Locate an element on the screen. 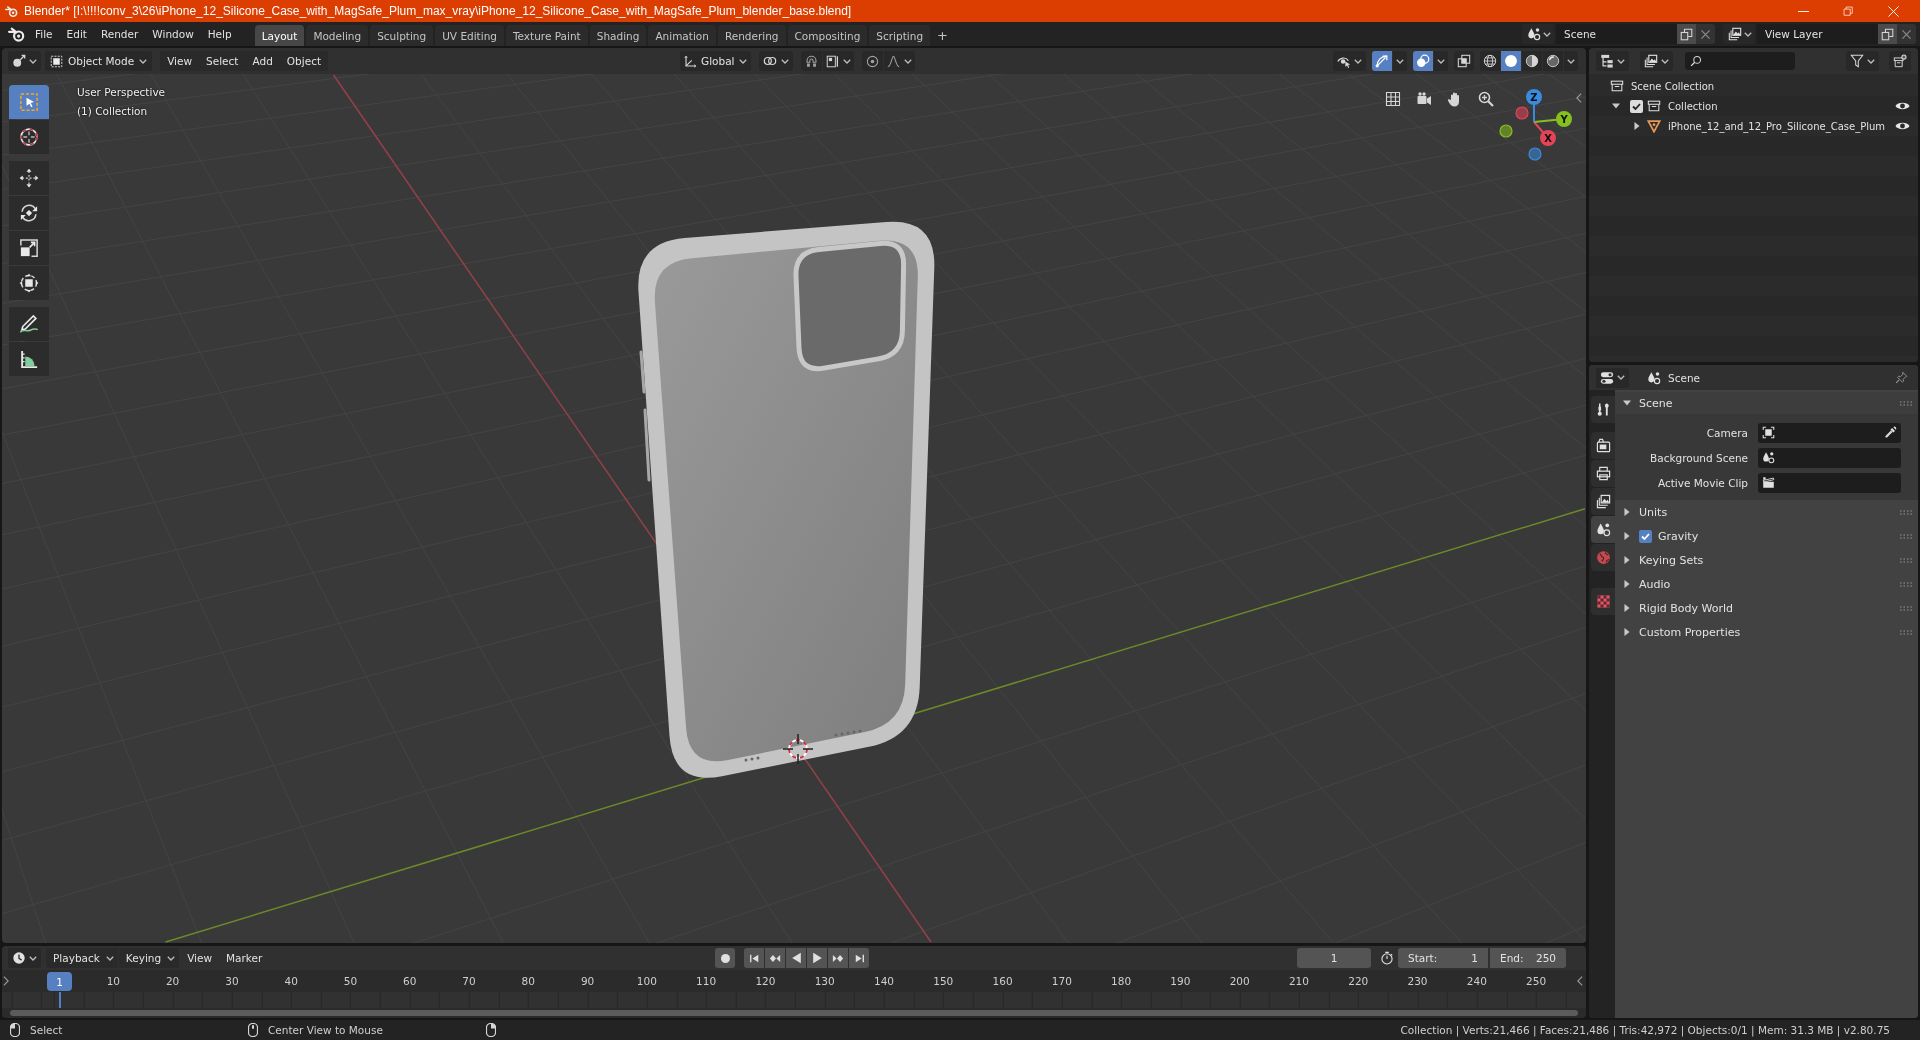  measure-tool is located at coordinates (29, 359).